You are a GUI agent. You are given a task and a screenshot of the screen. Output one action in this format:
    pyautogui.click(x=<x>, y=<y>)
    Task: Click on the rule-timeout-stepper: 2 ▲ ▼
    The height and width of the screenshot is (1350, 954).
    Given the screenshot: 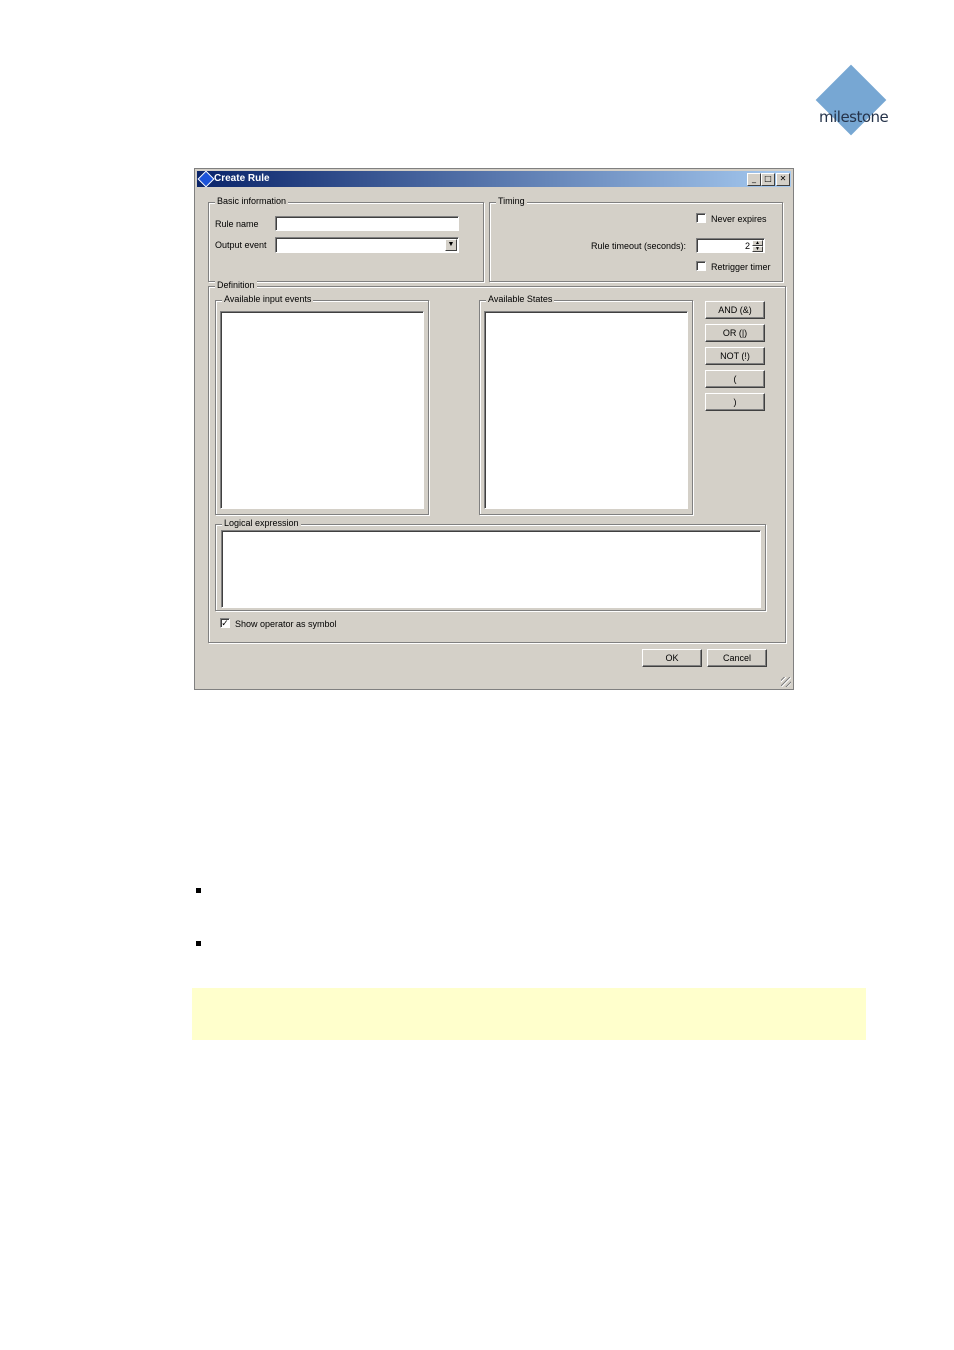 What is the action you would take?
    pyautogui.click(x=730, y=245)
    